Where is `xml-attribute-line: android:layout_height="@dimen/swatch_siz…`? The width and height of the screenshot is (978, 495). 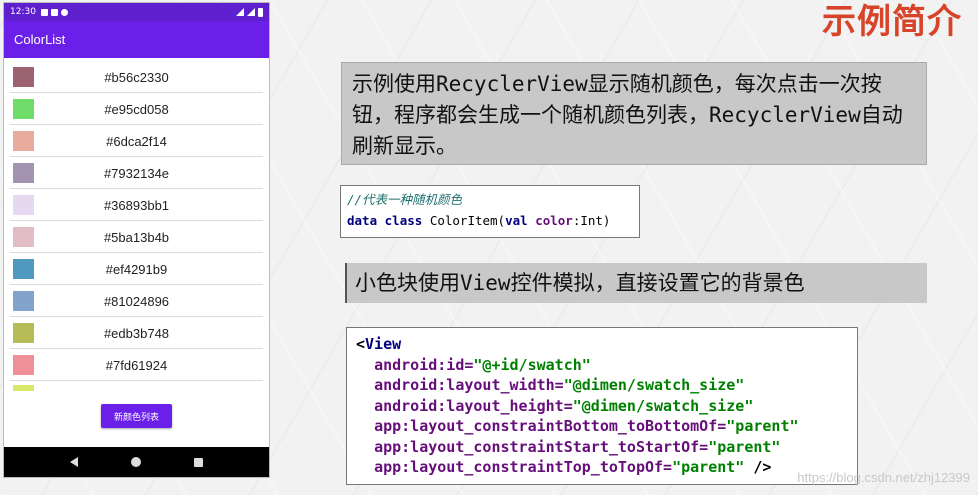 xml-attribute-line: android:layout_height="@dimen/swatch_siz… is located at coordinates (564, 405).